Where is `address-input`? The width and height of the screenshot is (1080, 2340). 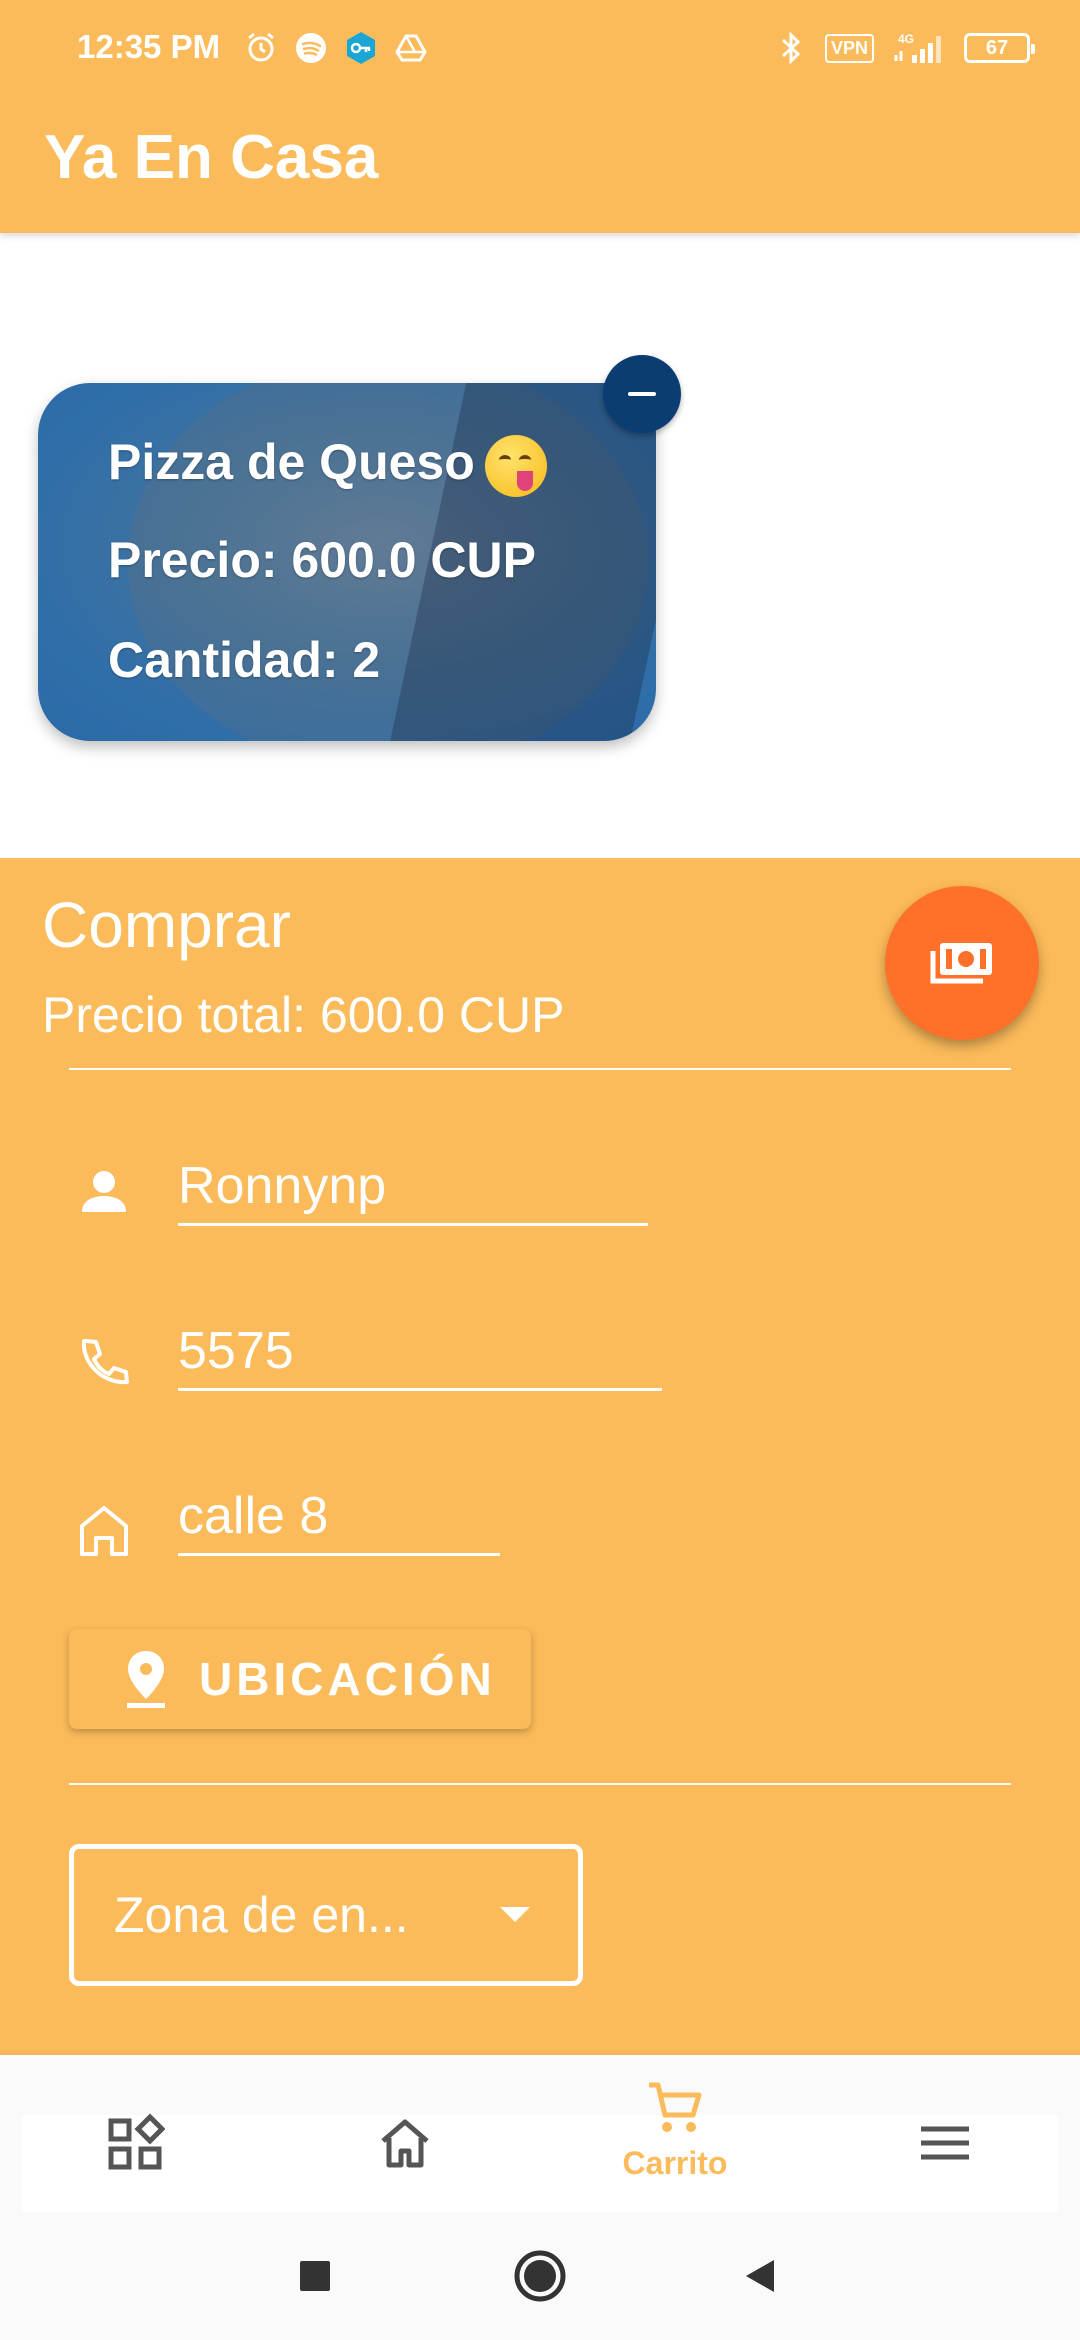 address-input is located at coordinates (339, 1517).